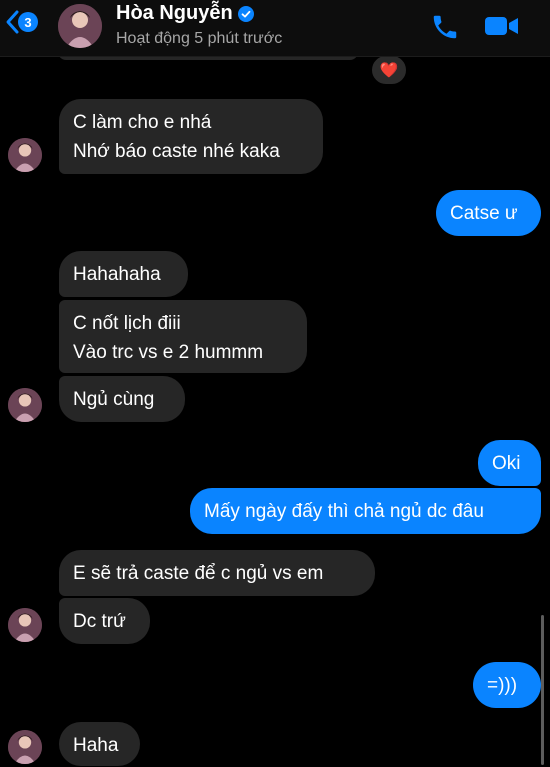 The width and height of the screenshot is (550, 767). I want to click on message-text: Haha, so click(96, 745).